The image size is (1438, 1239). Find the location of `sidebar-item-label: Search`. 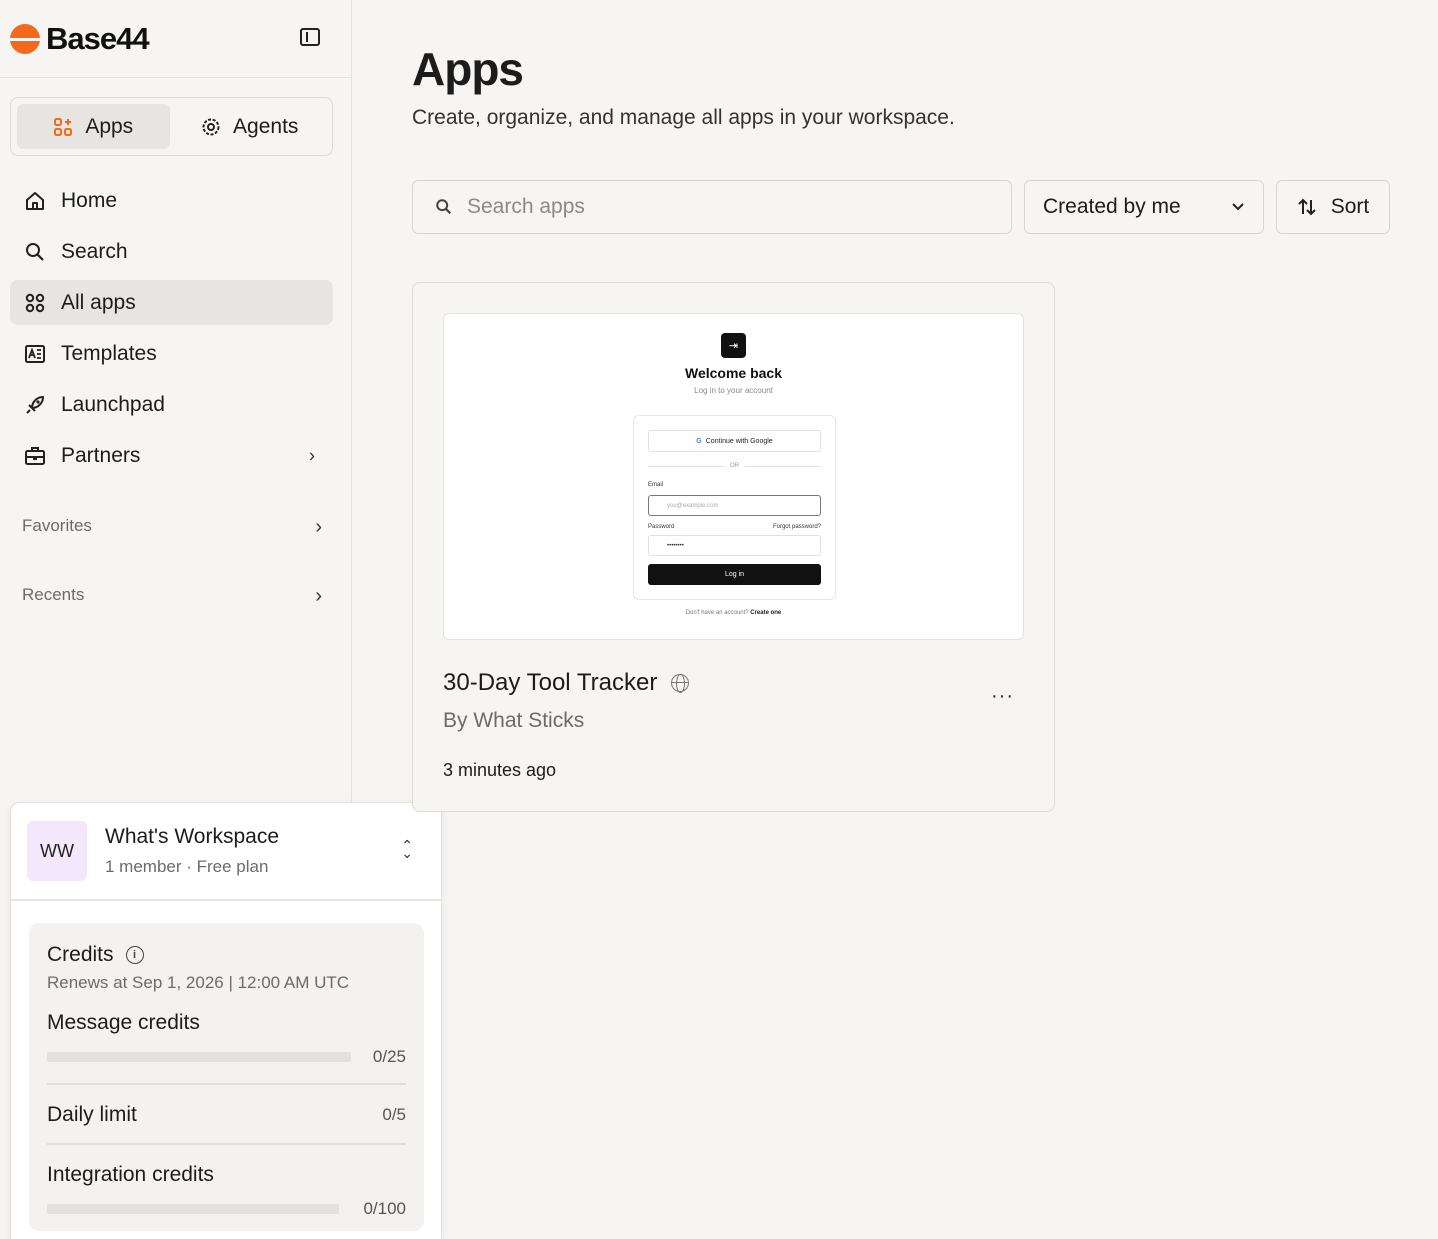

sidebar-item-label: Search is located at coordinates (94, 251).